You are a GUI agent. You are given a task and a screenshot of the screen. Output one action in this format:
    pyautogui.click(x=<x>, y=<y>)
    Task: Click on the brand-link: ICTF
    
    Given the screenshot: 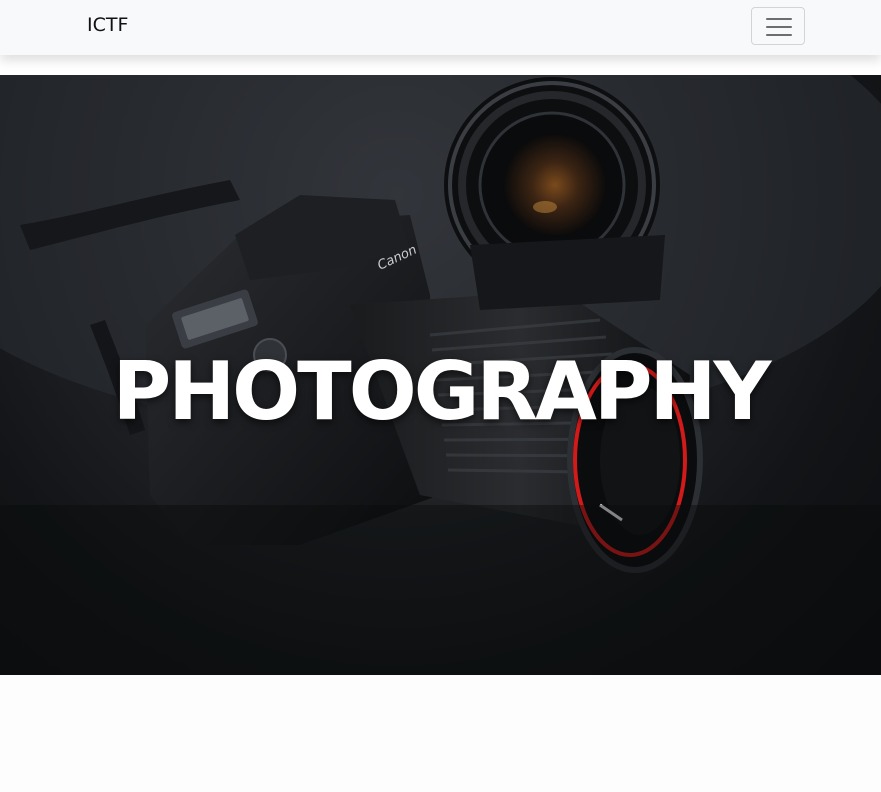 What is the action you would take?
    pyautogui.click(x=107, y=25)
    